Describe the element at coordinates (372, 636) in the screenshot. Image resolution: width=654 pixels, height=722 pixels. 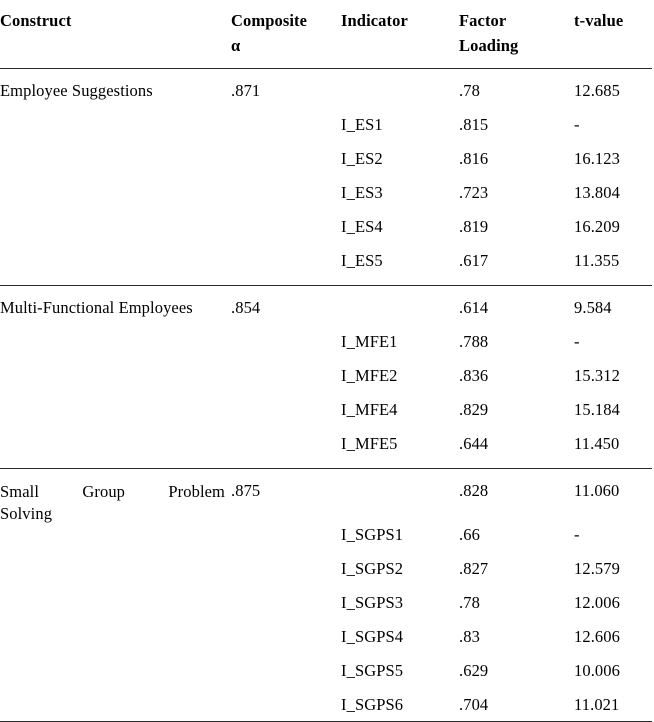
I see `indicator-name: I_SGPS4` at that location.